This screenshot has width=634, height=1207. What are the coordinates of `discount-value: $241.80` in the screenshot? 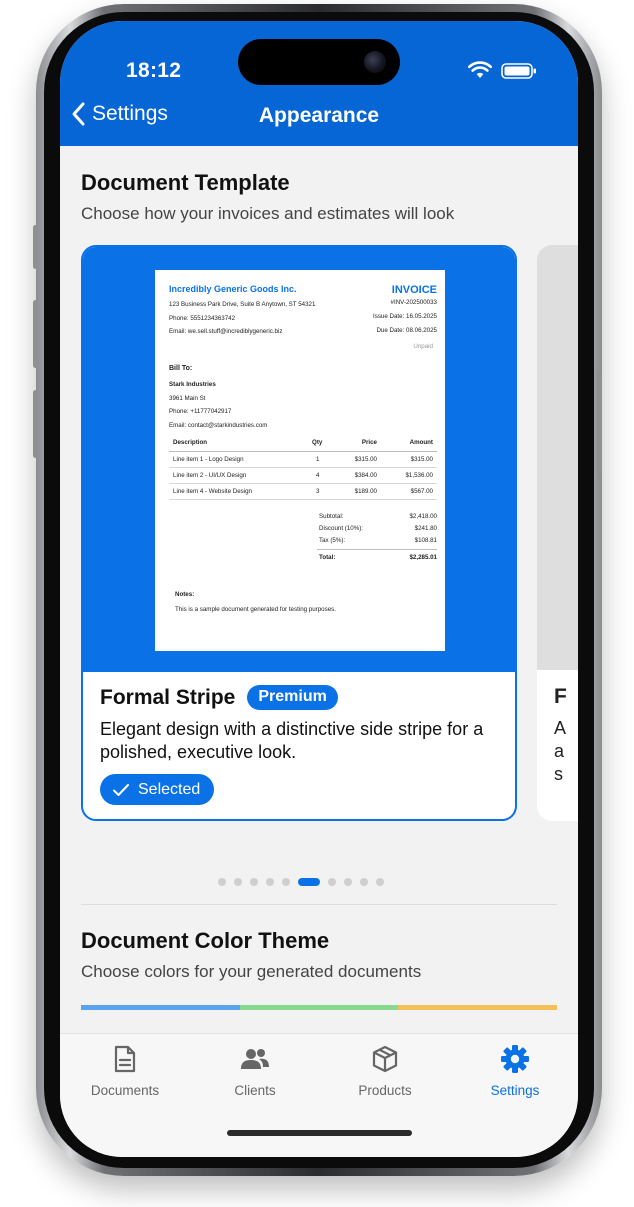 It's located at (425, 528).